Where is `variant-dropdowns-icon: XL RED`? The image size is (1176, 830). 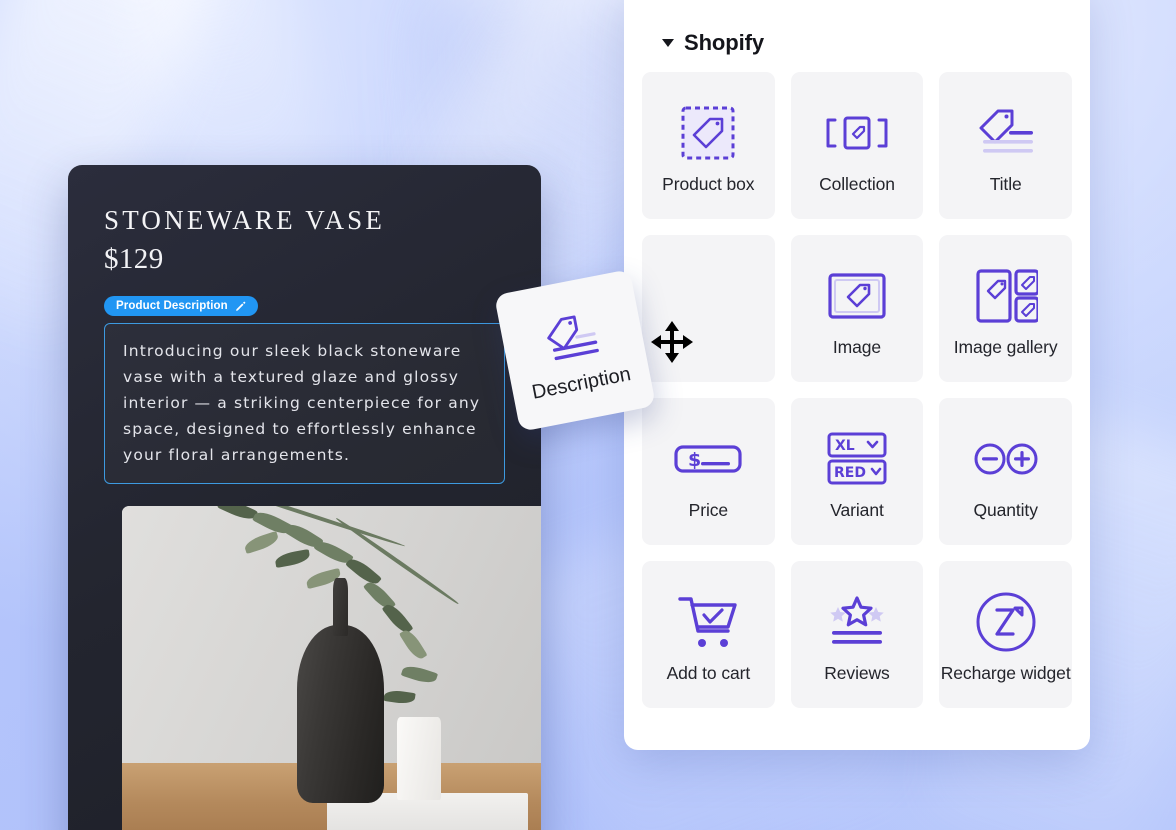
variant-dropdowns-icon: XL RED is located at coordinates (857, 459).